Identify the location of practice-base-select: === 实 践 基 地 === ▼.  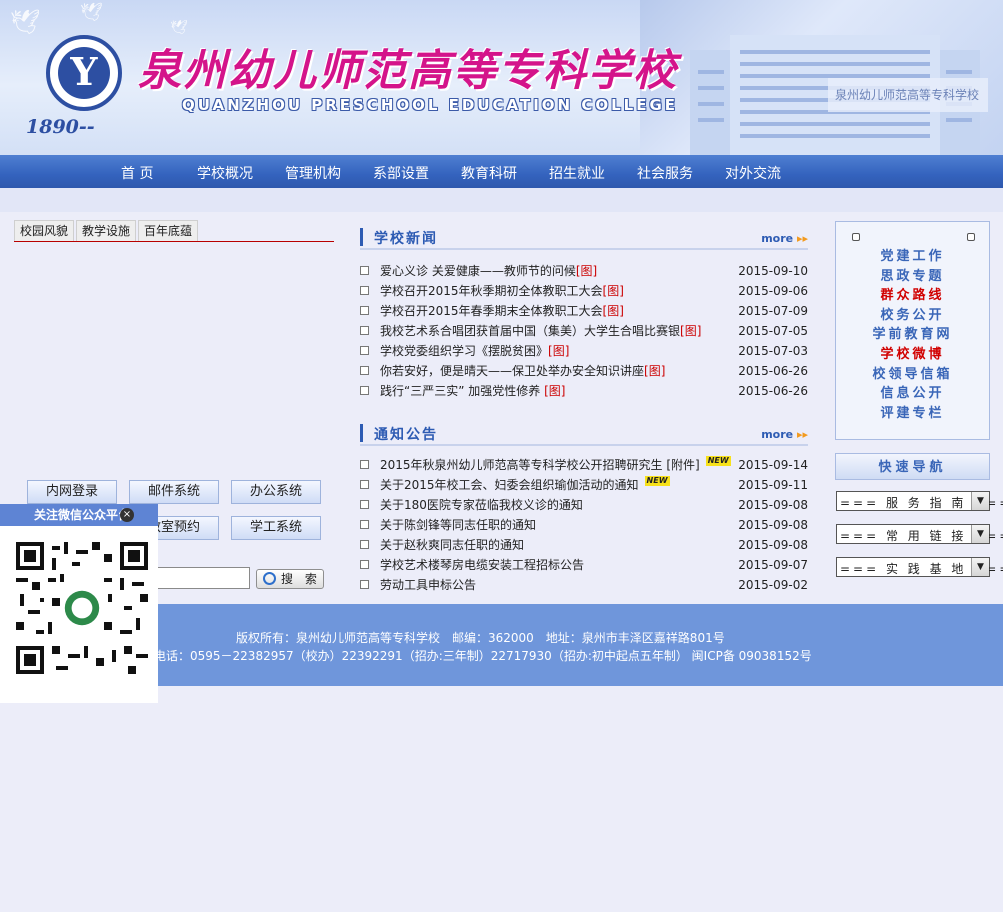
(919, 567).